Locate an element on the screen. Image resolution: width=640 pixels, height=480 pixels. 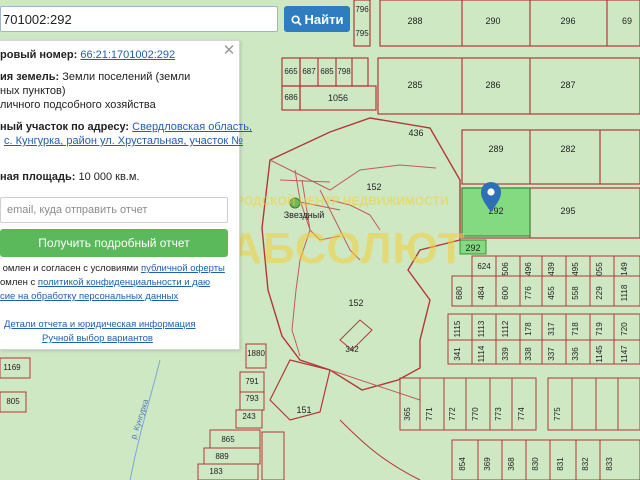
cadastral-number-link: 66:21:1701002:292 is located at coordinates (127, 55).